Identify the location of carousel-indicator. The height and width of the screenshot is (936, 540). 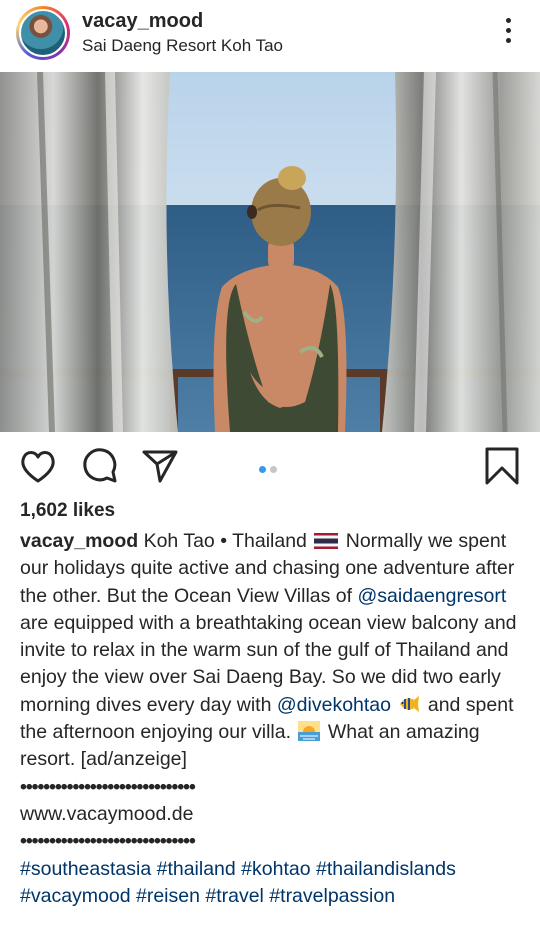
(270, 469).